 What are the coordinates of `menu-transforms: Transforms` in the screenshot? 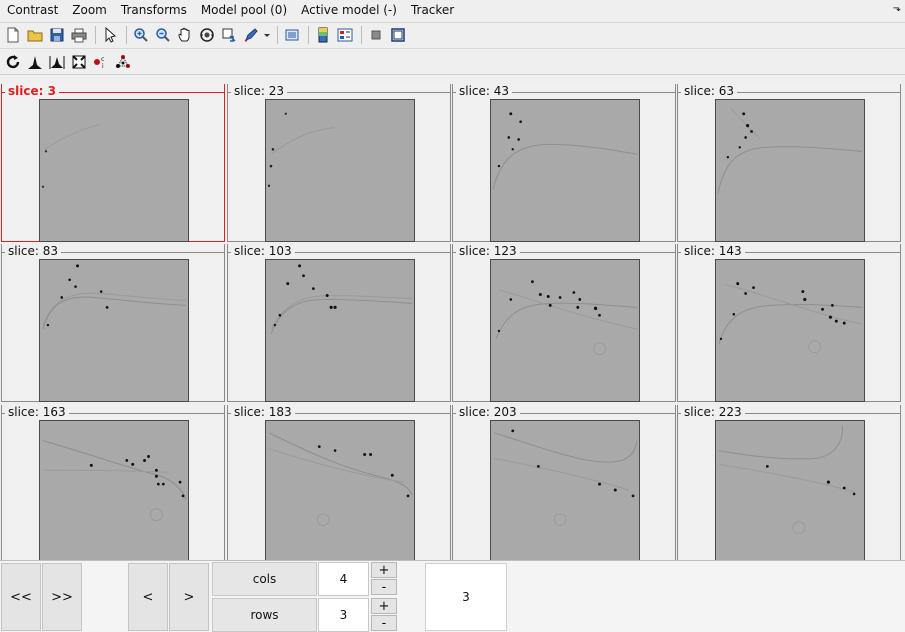 It's located at (154, 10).